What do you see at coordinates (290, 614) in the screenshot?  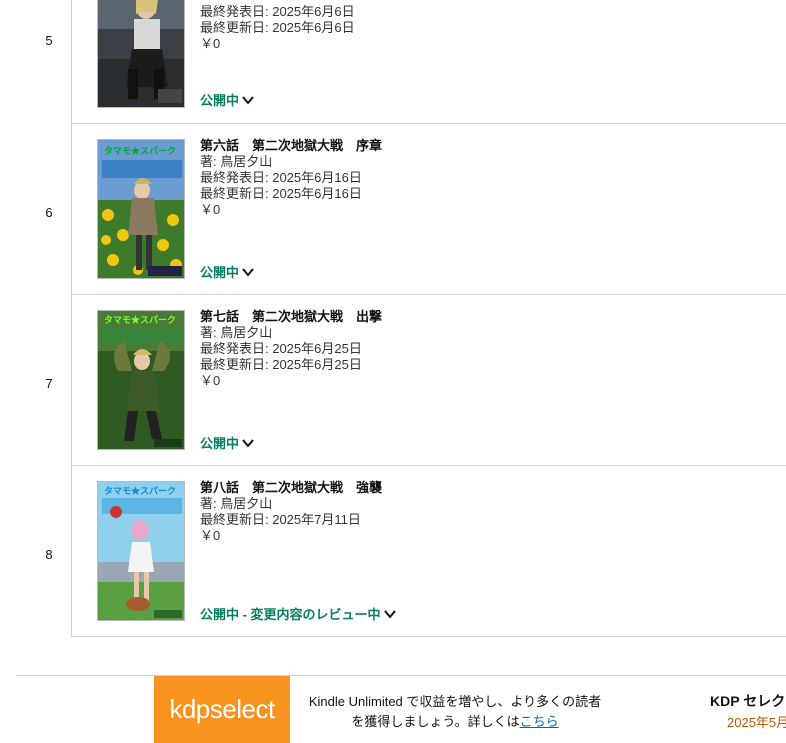 I see `status-label: 公開中 - 変更内容のレビュー中` at bounding box center [290, 614].